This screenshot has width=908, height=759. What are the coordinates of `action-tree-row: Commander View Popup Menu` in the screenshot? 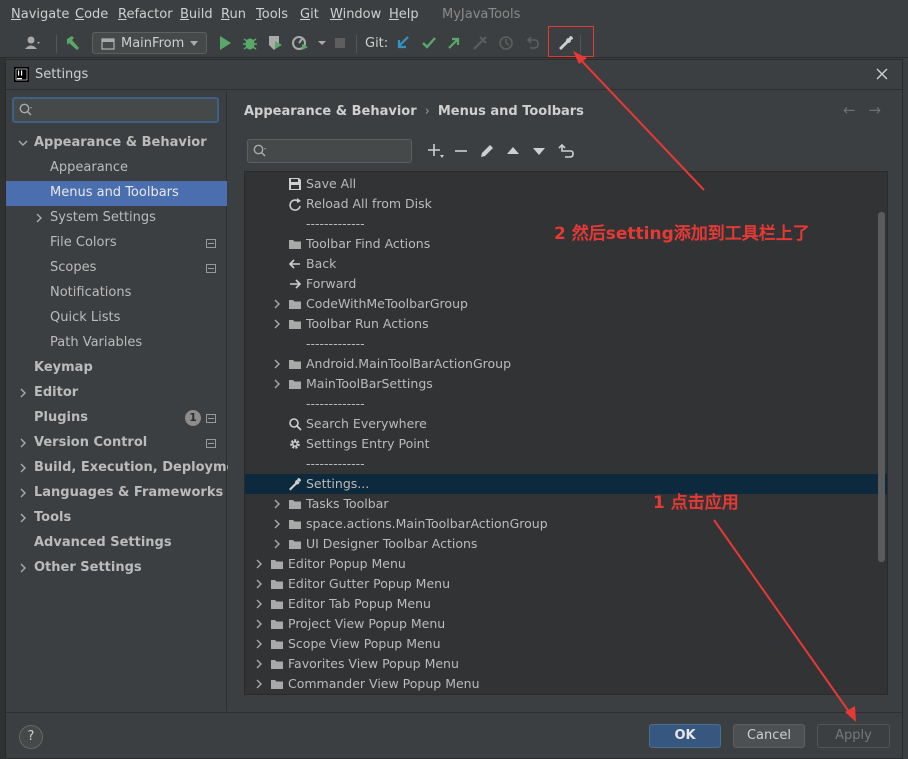 It's located at (566, 684).